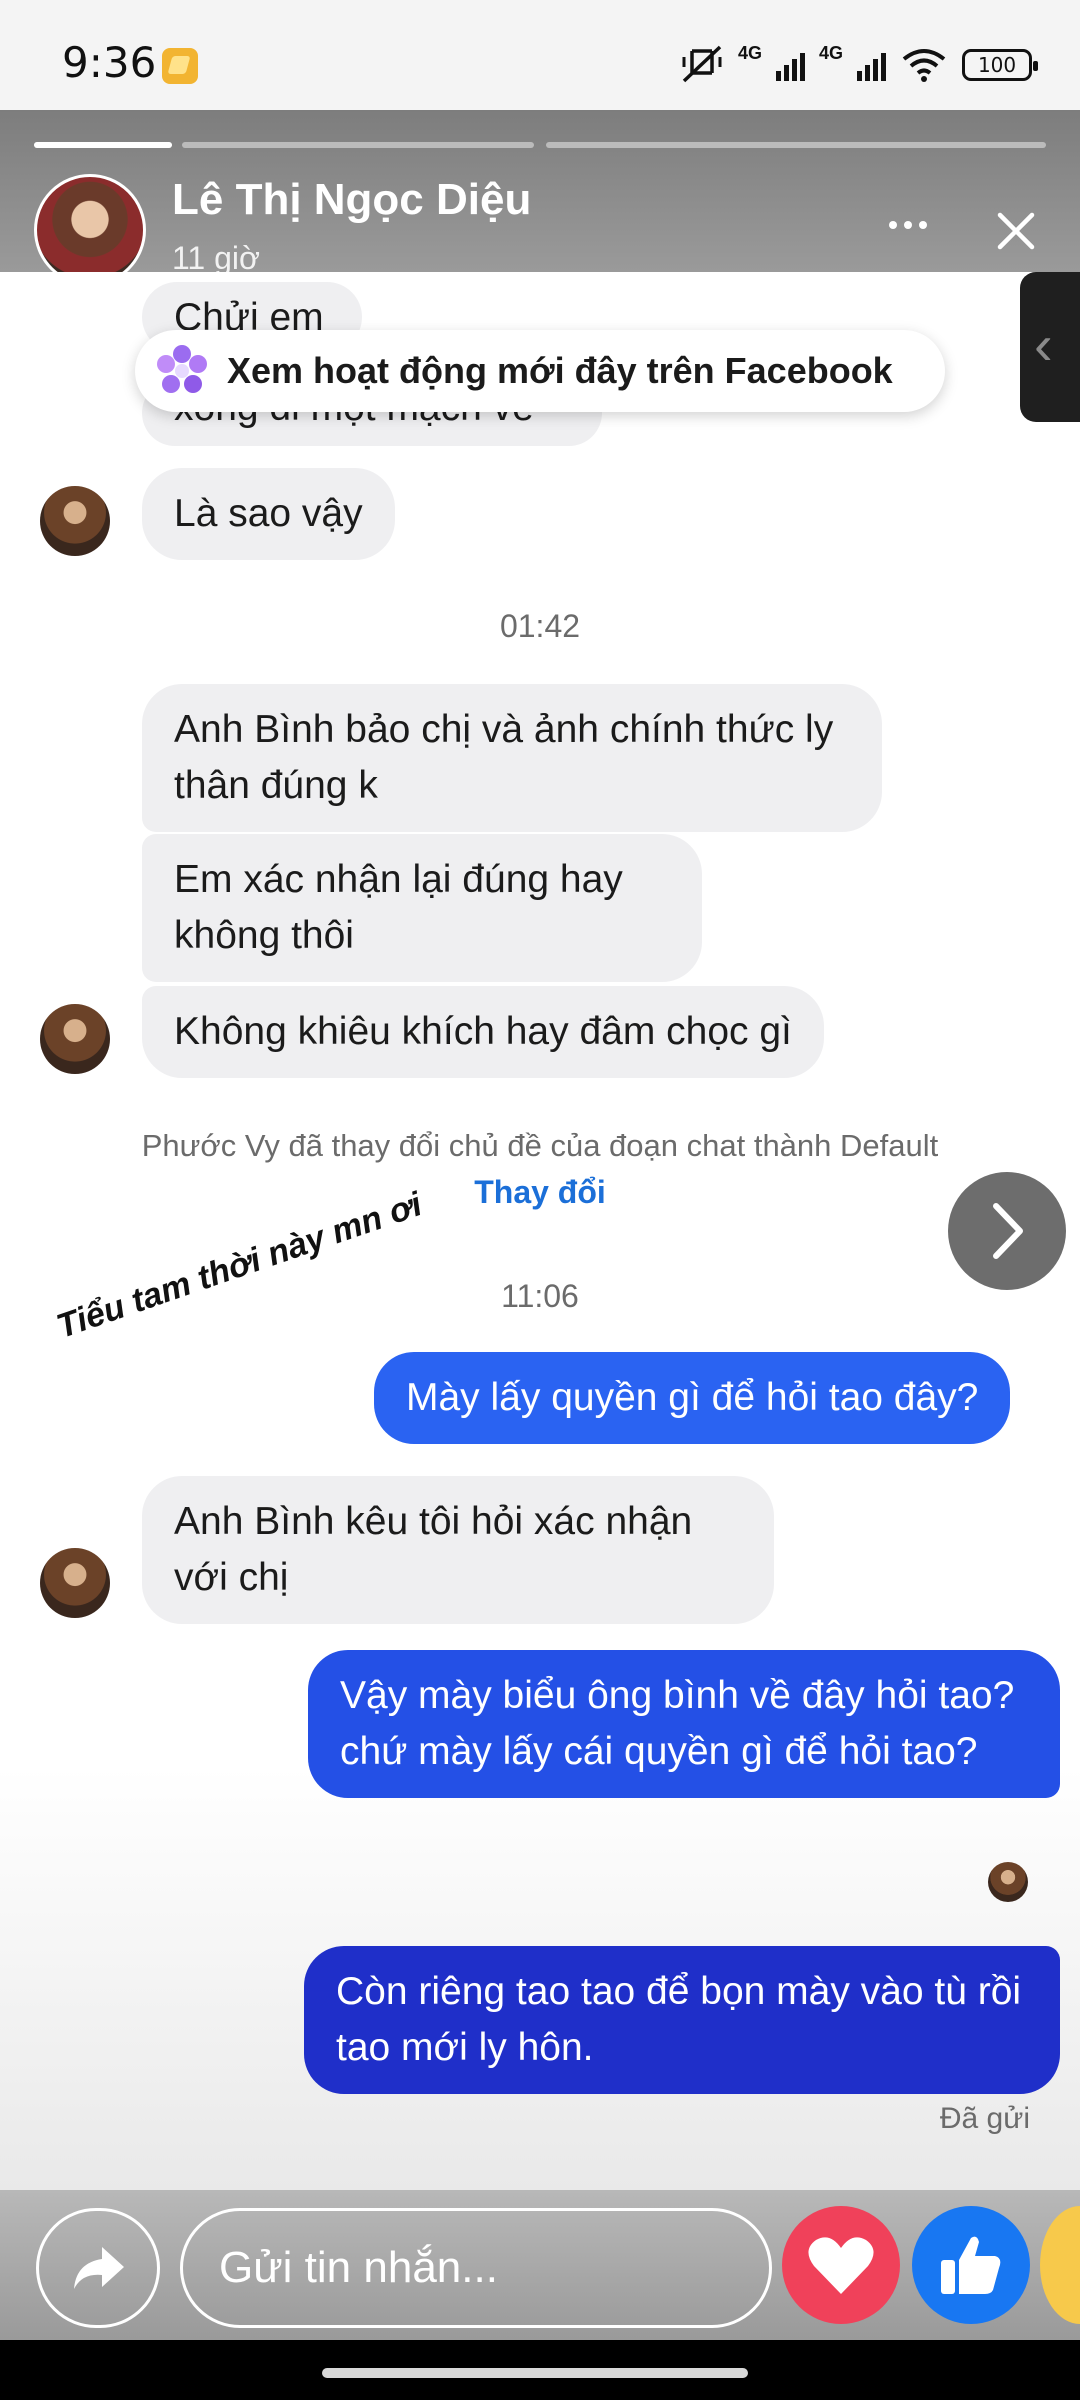 The height and width of the screenshot is (2400, 1080). I want to click on story-author-avatar, so click(90, 230).